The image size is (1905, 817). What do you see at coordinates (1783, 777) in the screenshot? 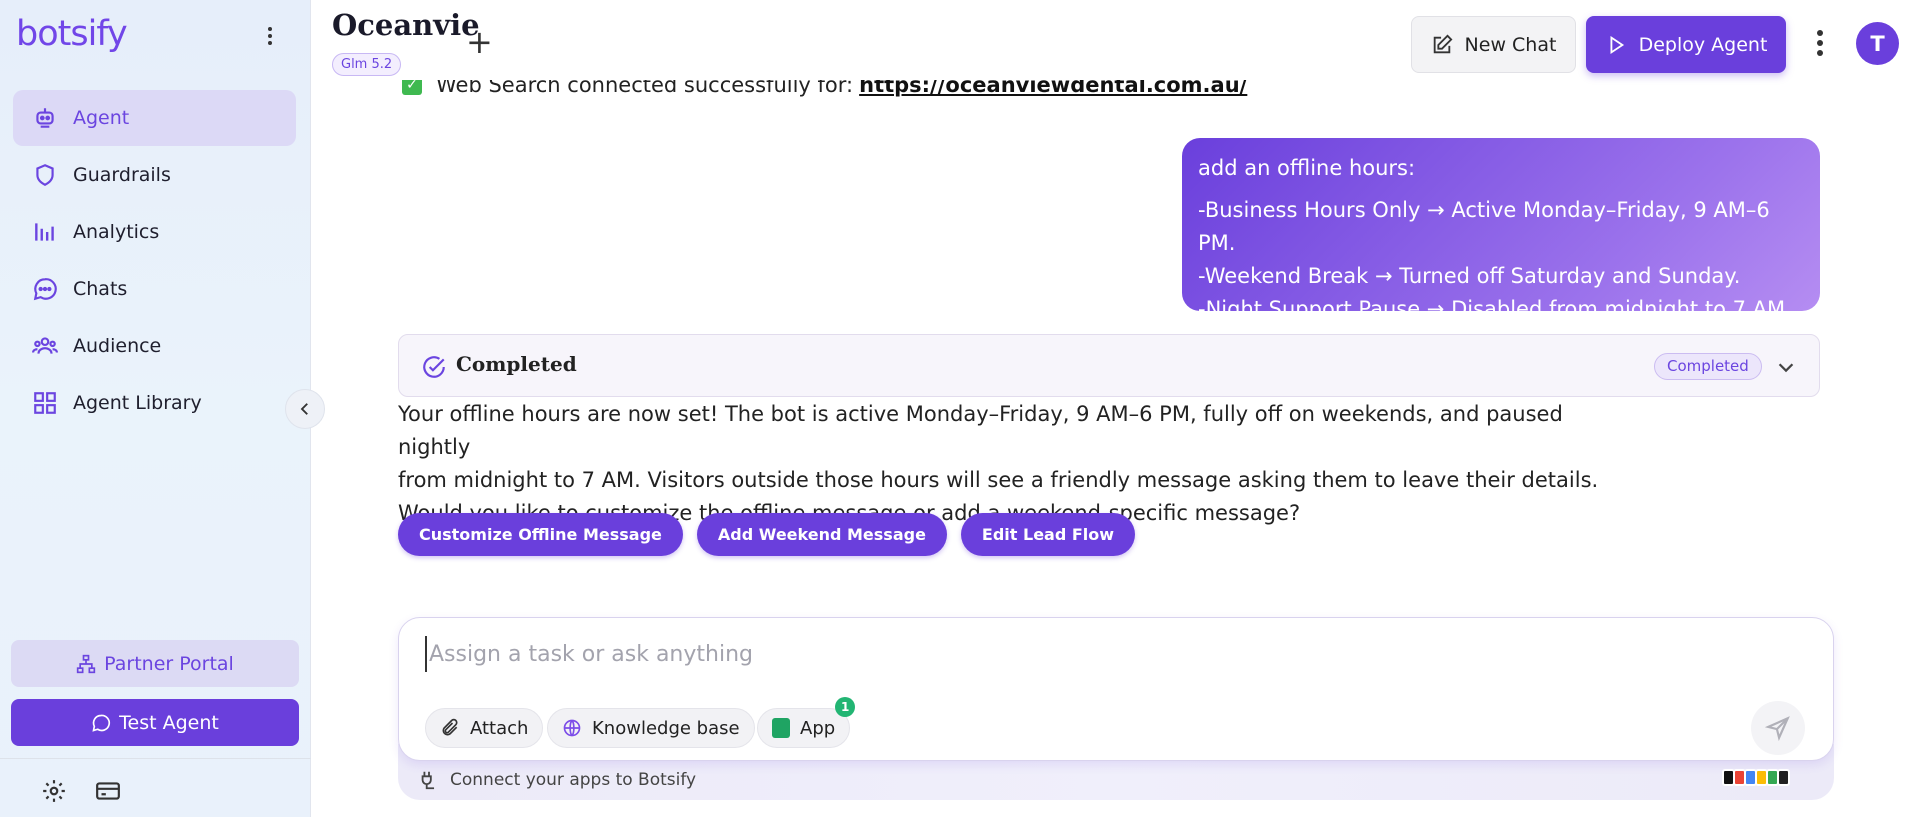
I see `app-logo-icon` at bounding box center [1783, 777].